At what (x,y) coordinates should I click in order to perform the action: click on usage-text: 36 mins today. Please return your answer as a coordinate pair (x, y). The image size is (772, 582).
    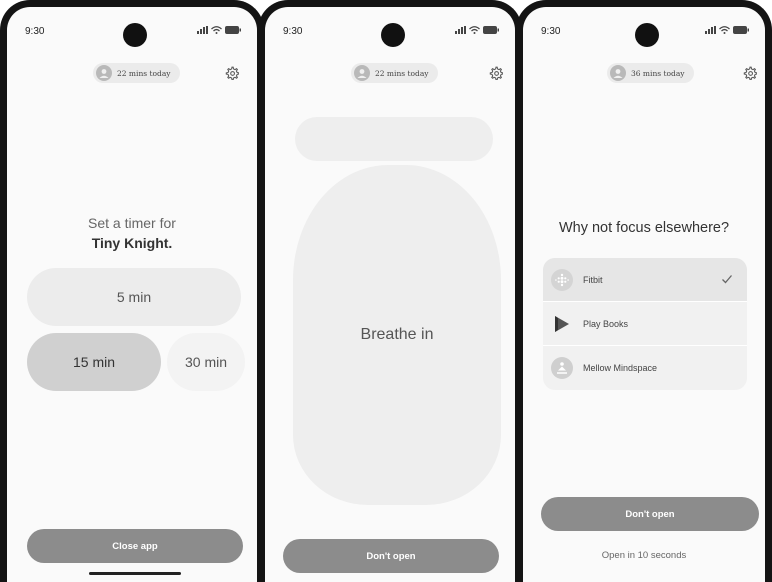
    Looking at the image, I should click on (658, 73).